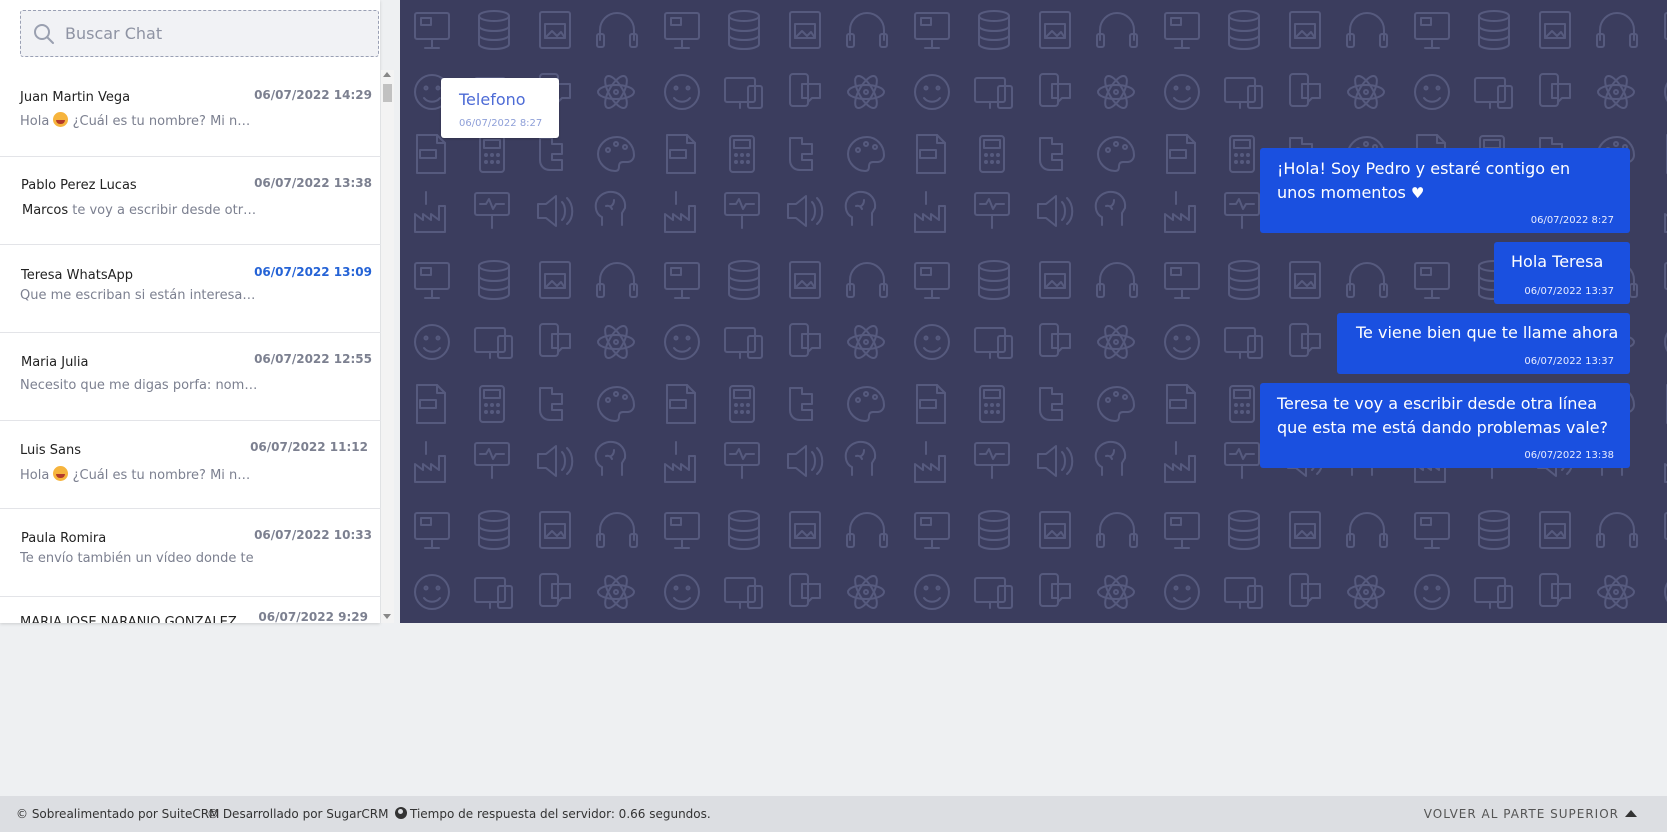 Image resolution: width=1667 pixels, height=832 pixels. Describe the element at coordinates (1424, 168) in the screenshot. I see `message-text-line1: ¡Hola! Soy Pedro y estaré contigo en` at that location.